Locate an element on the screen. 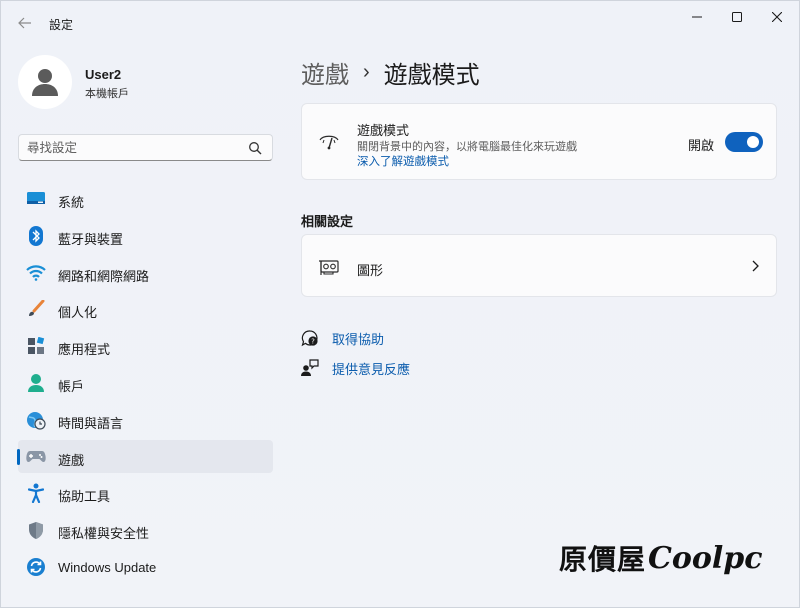  game-mode-description: 關閉背景中的內容，以將電腦最佳化來玩遊戲 is located at coordinates (467, 147).